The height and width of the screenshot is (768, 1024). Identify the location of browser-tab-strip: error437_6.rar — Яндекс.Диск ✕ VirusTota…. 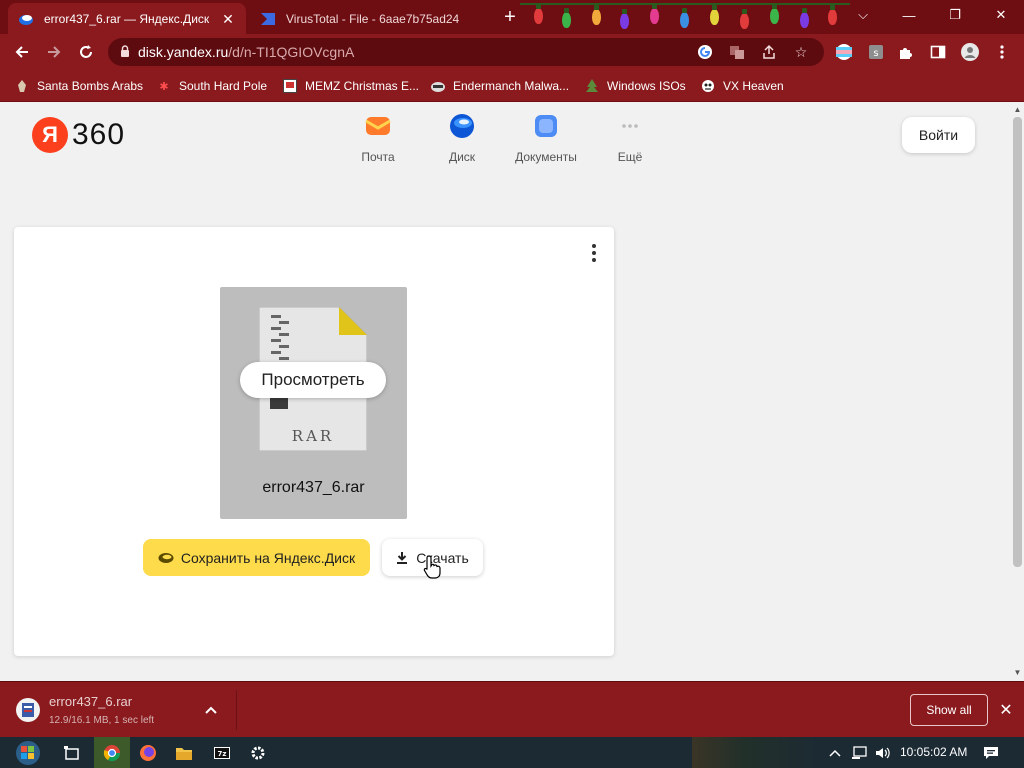
(512, 17).